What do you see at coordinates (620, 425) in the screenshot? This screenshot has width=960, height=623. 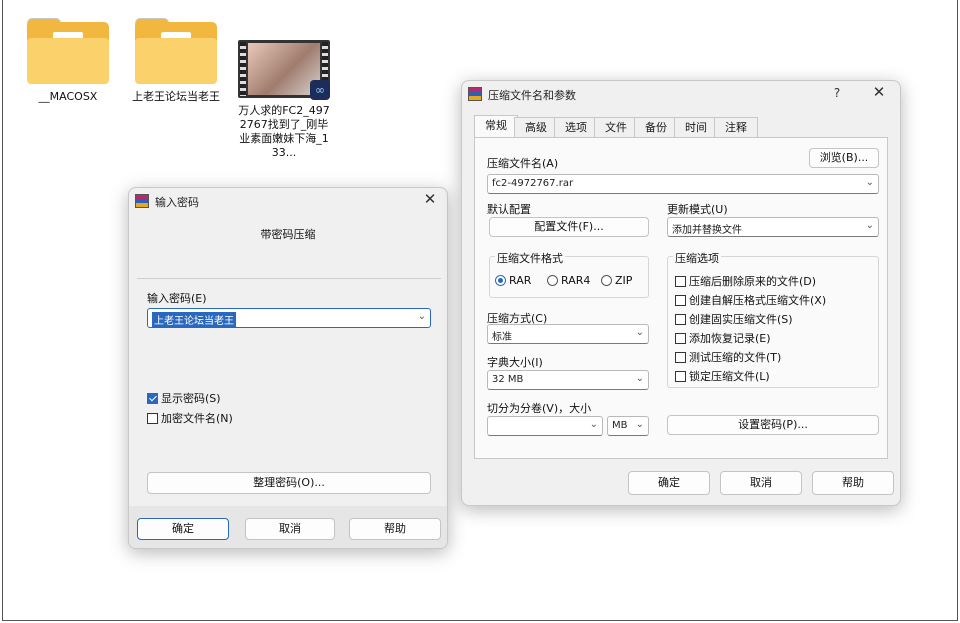 I see `split-unit-value: MB` at bounding box center [620, 425].